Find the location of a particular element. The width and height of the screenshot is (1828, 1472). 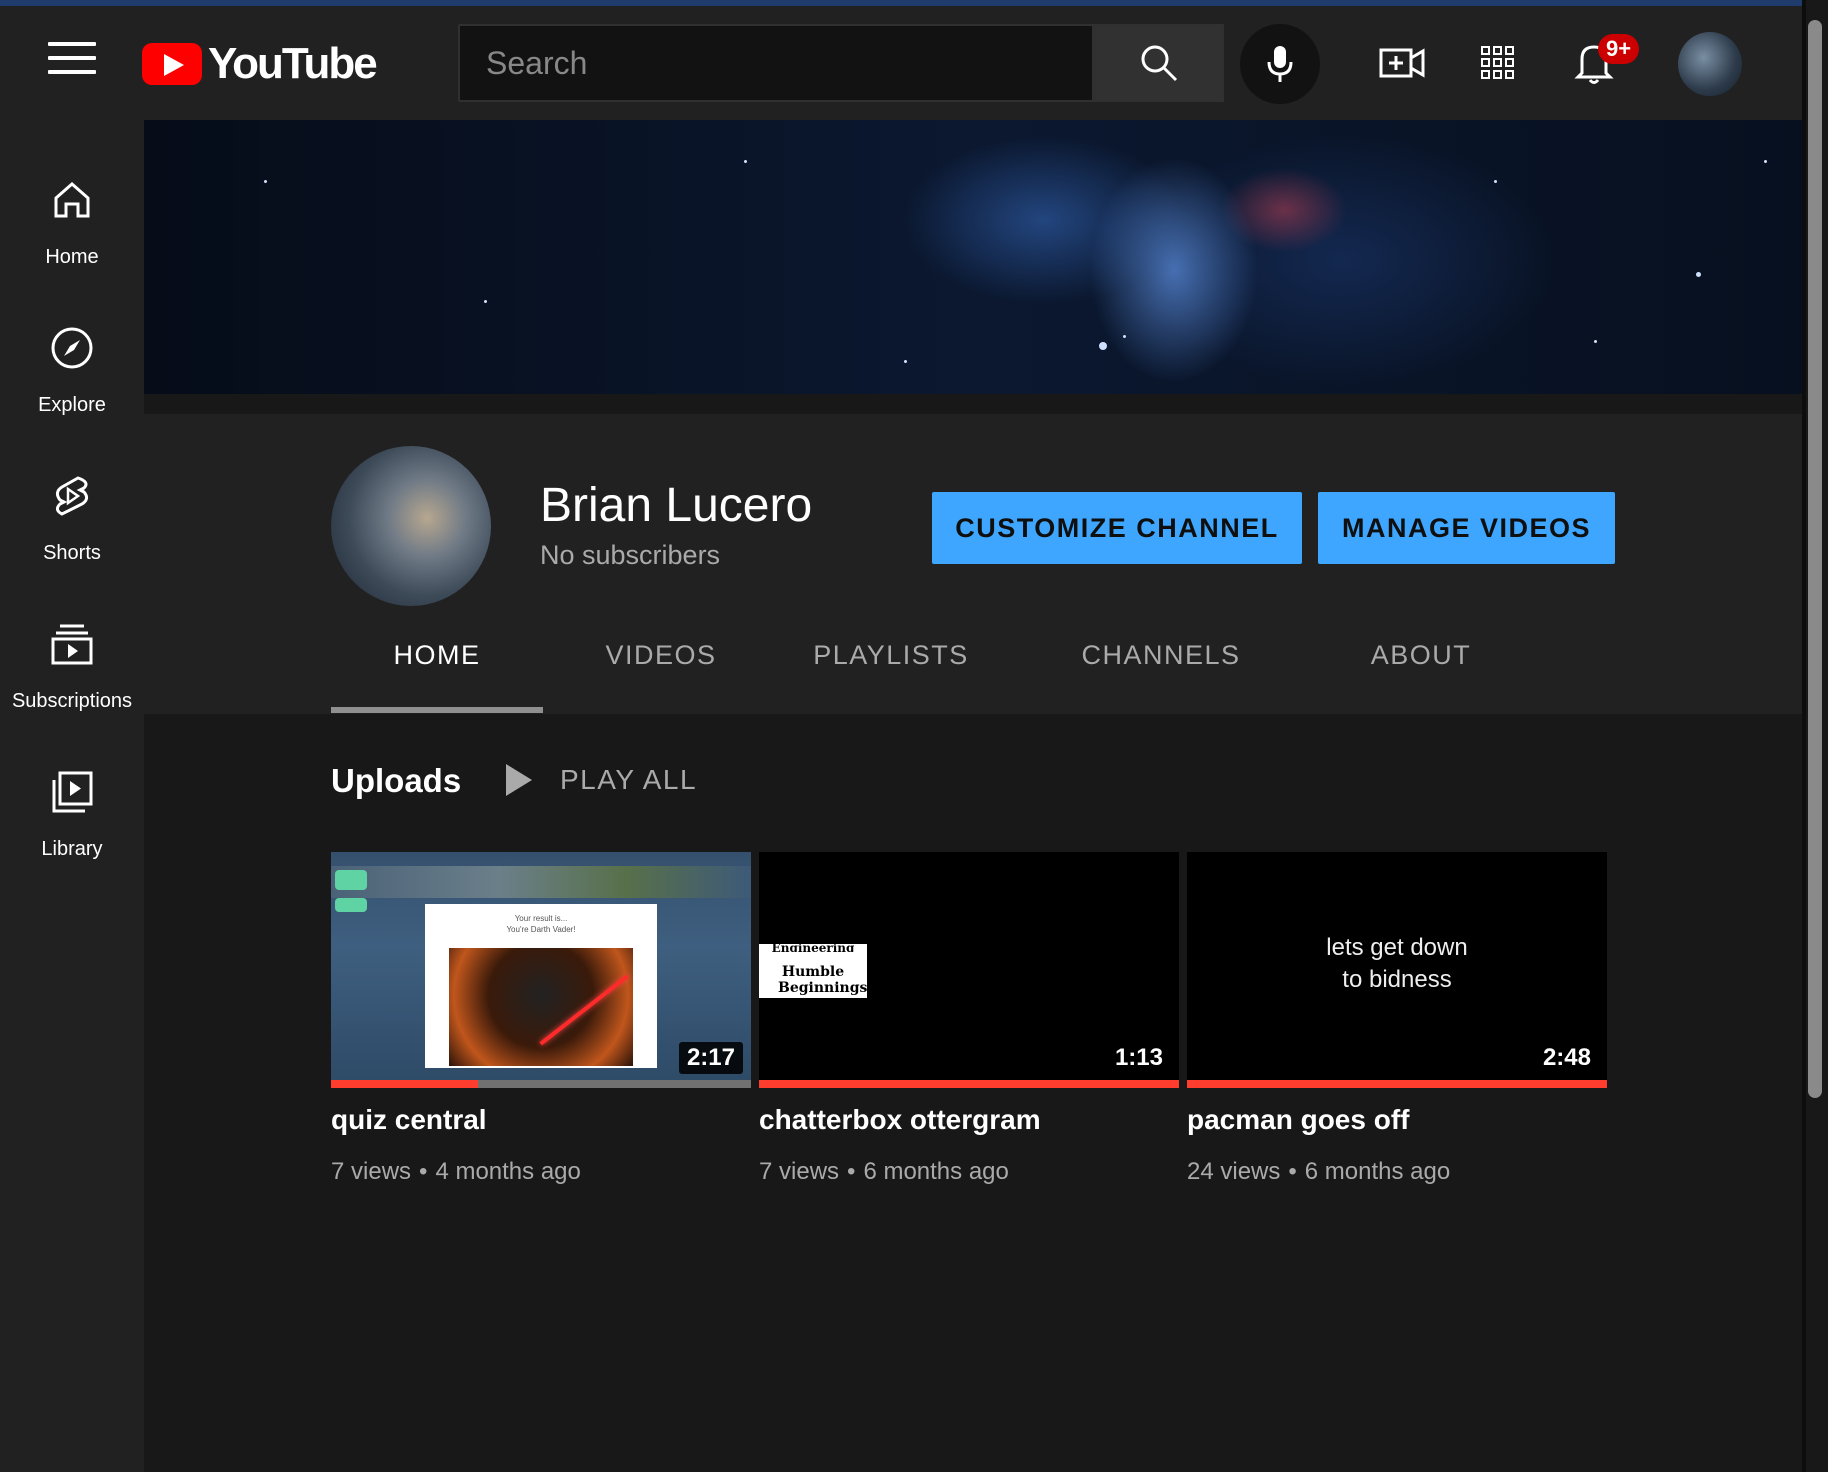

video-camera-plus-icon is located at coordinates (1402, 63).